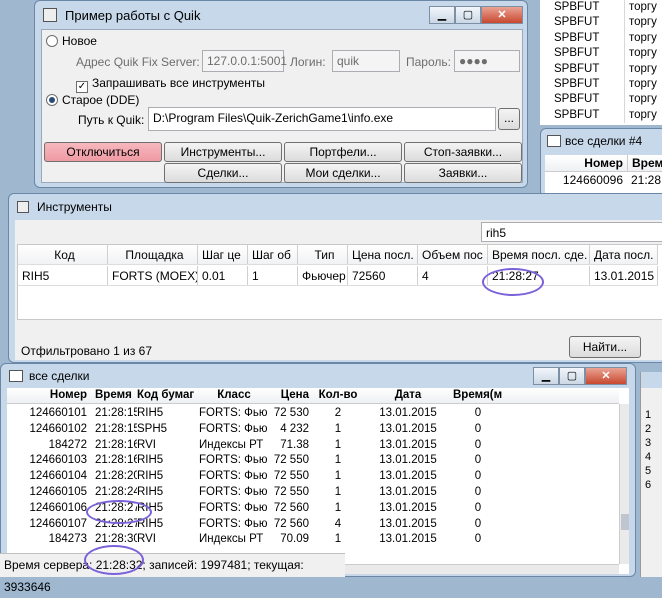 The width and height of the screenshot is (662, 598). I want to click on table-cell: SPBFUT, so click(577, 99).